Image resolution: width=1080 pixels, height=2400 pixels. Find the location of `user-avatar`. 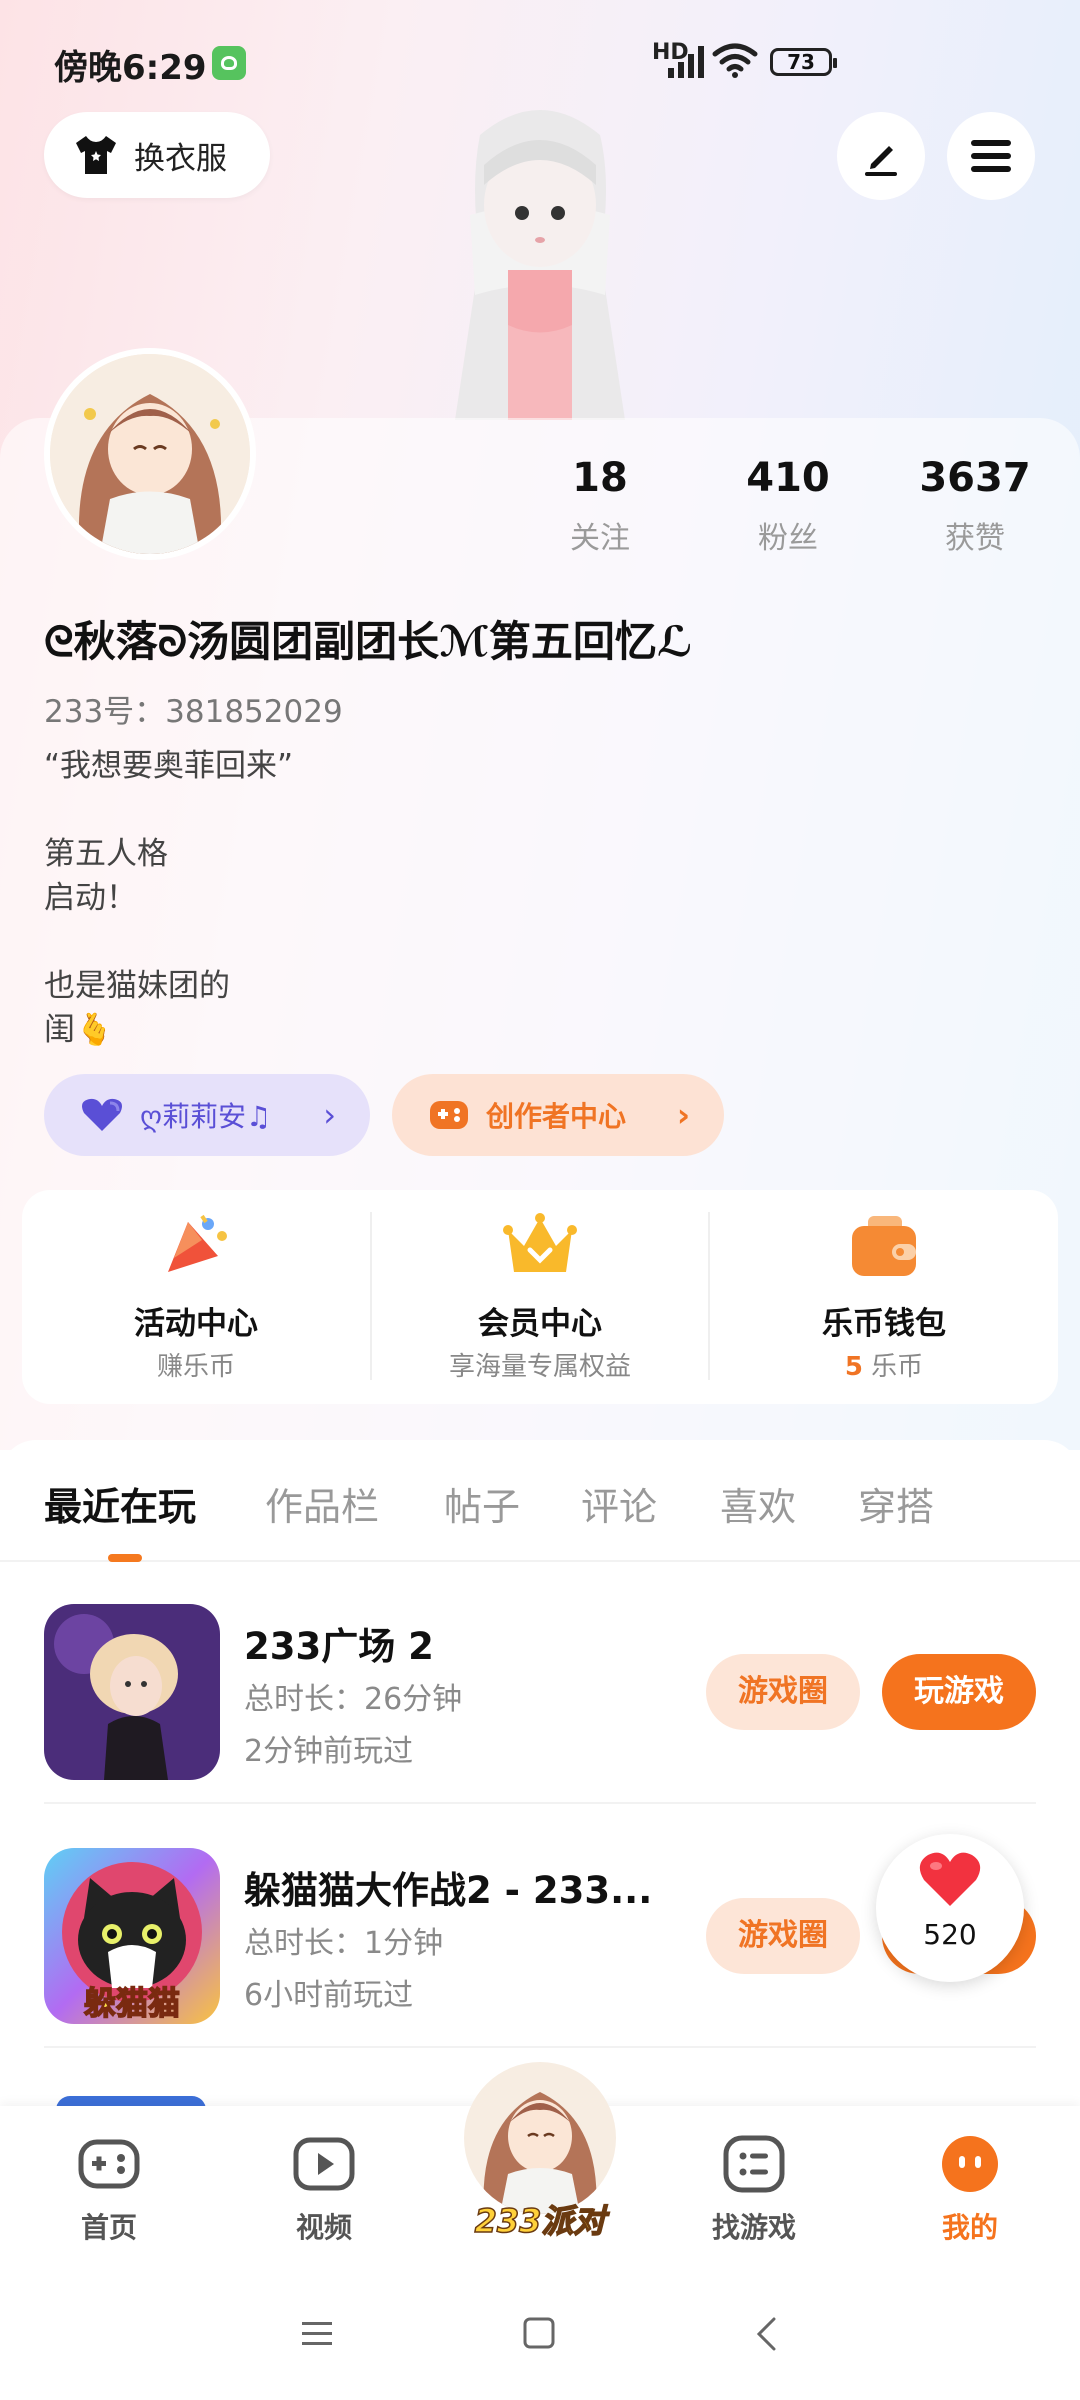

user-avatar is located at coordinates (150, 454).